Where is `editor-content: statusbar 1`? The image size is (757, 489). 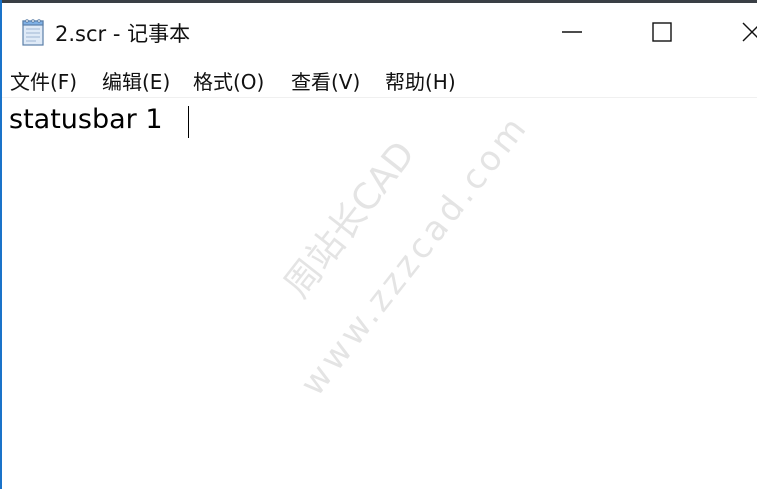
editor-content: statusbar 1 is located at coordinates (86, 119).